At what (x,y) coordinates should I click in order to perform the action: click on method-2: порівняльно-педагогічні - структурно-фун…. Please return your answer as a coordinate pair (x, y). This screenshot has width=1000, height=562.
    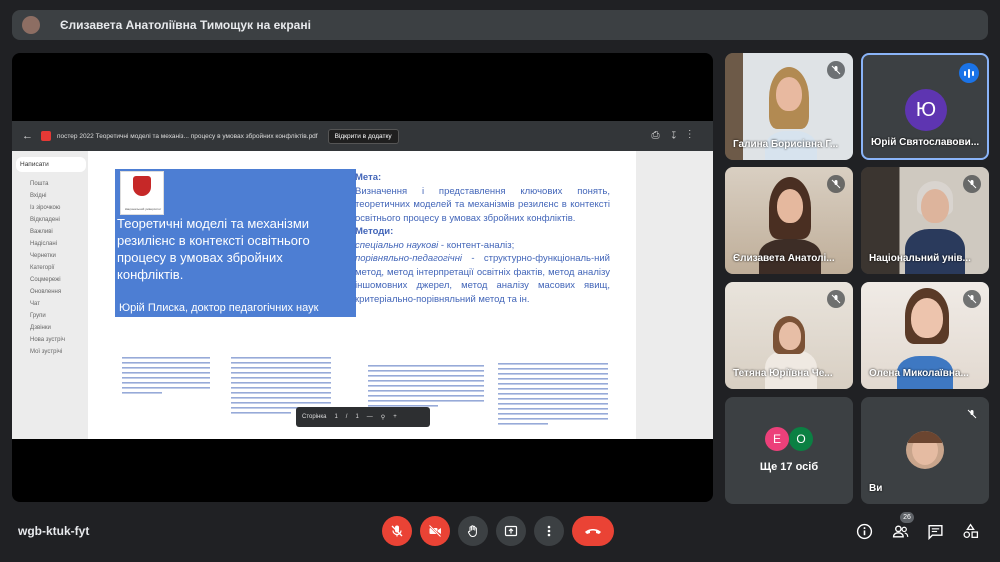
    Looking at the image, I should click on (482, 279).